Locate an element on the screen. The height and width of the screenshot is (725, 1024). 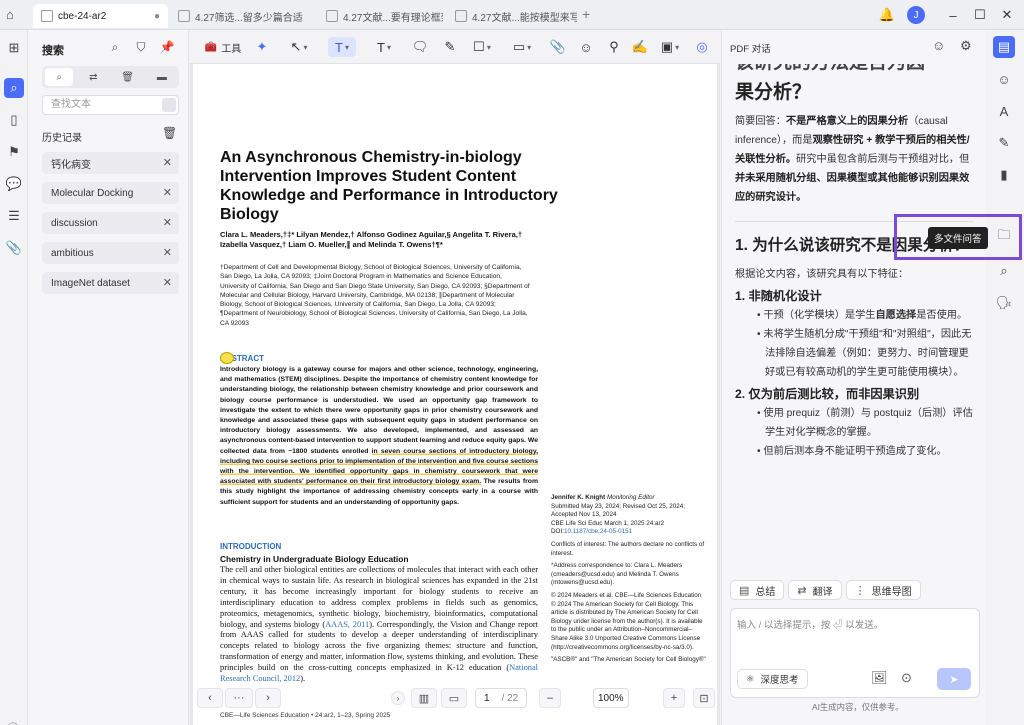
minimize-button: – is located at coordinates (953, 15).